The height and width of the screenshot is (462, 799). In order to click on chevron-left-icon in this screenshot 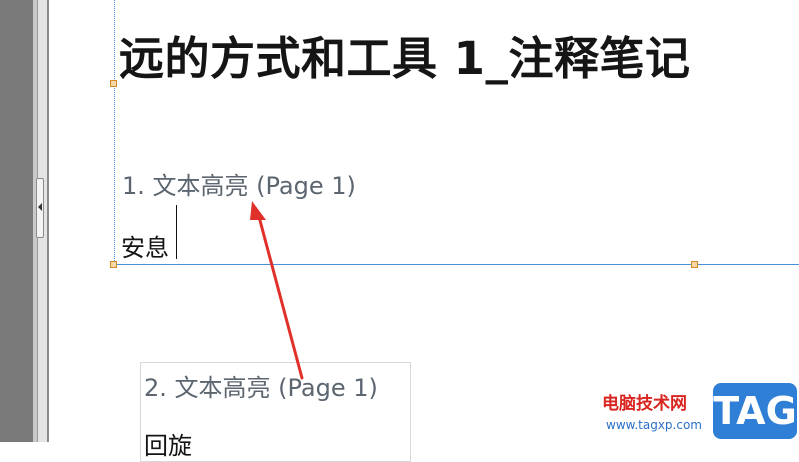, I will do `click(40, 207)`.